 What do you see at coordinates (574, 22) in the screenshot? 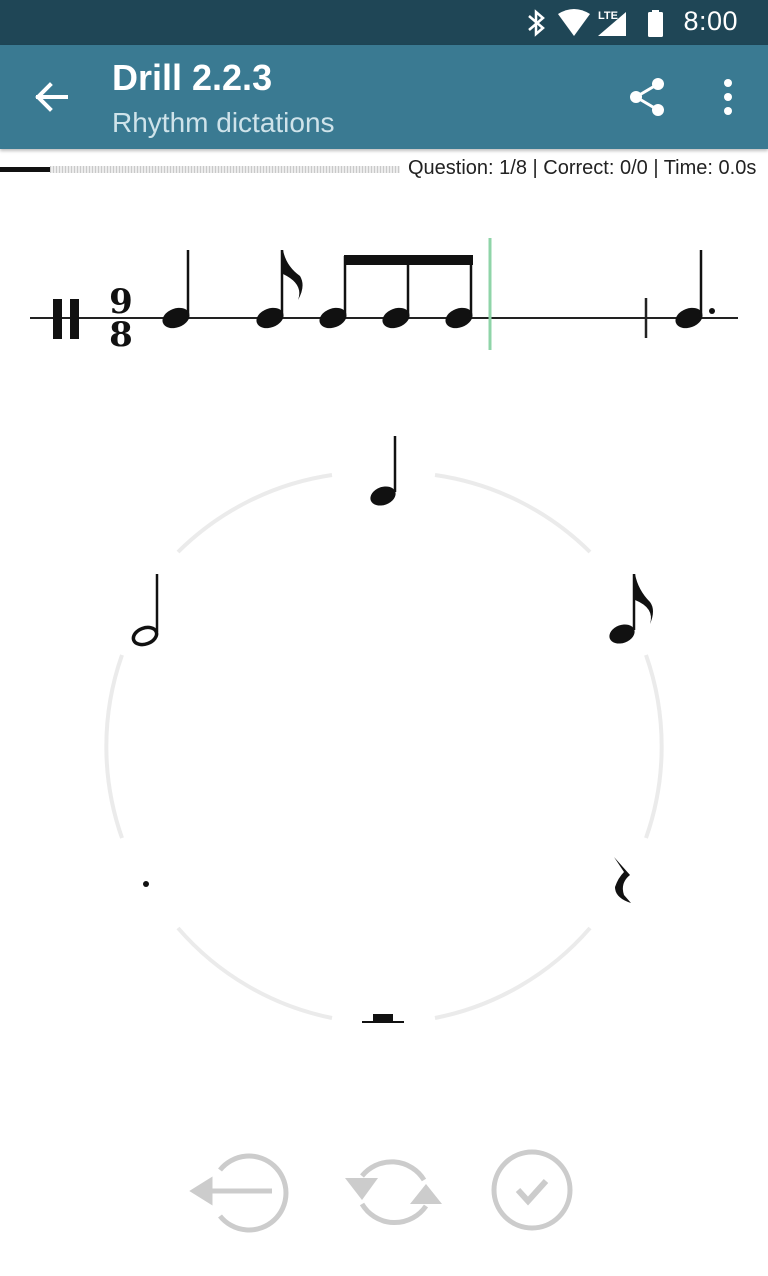
I see `wifi-icon` at bounding box center [574, 22].